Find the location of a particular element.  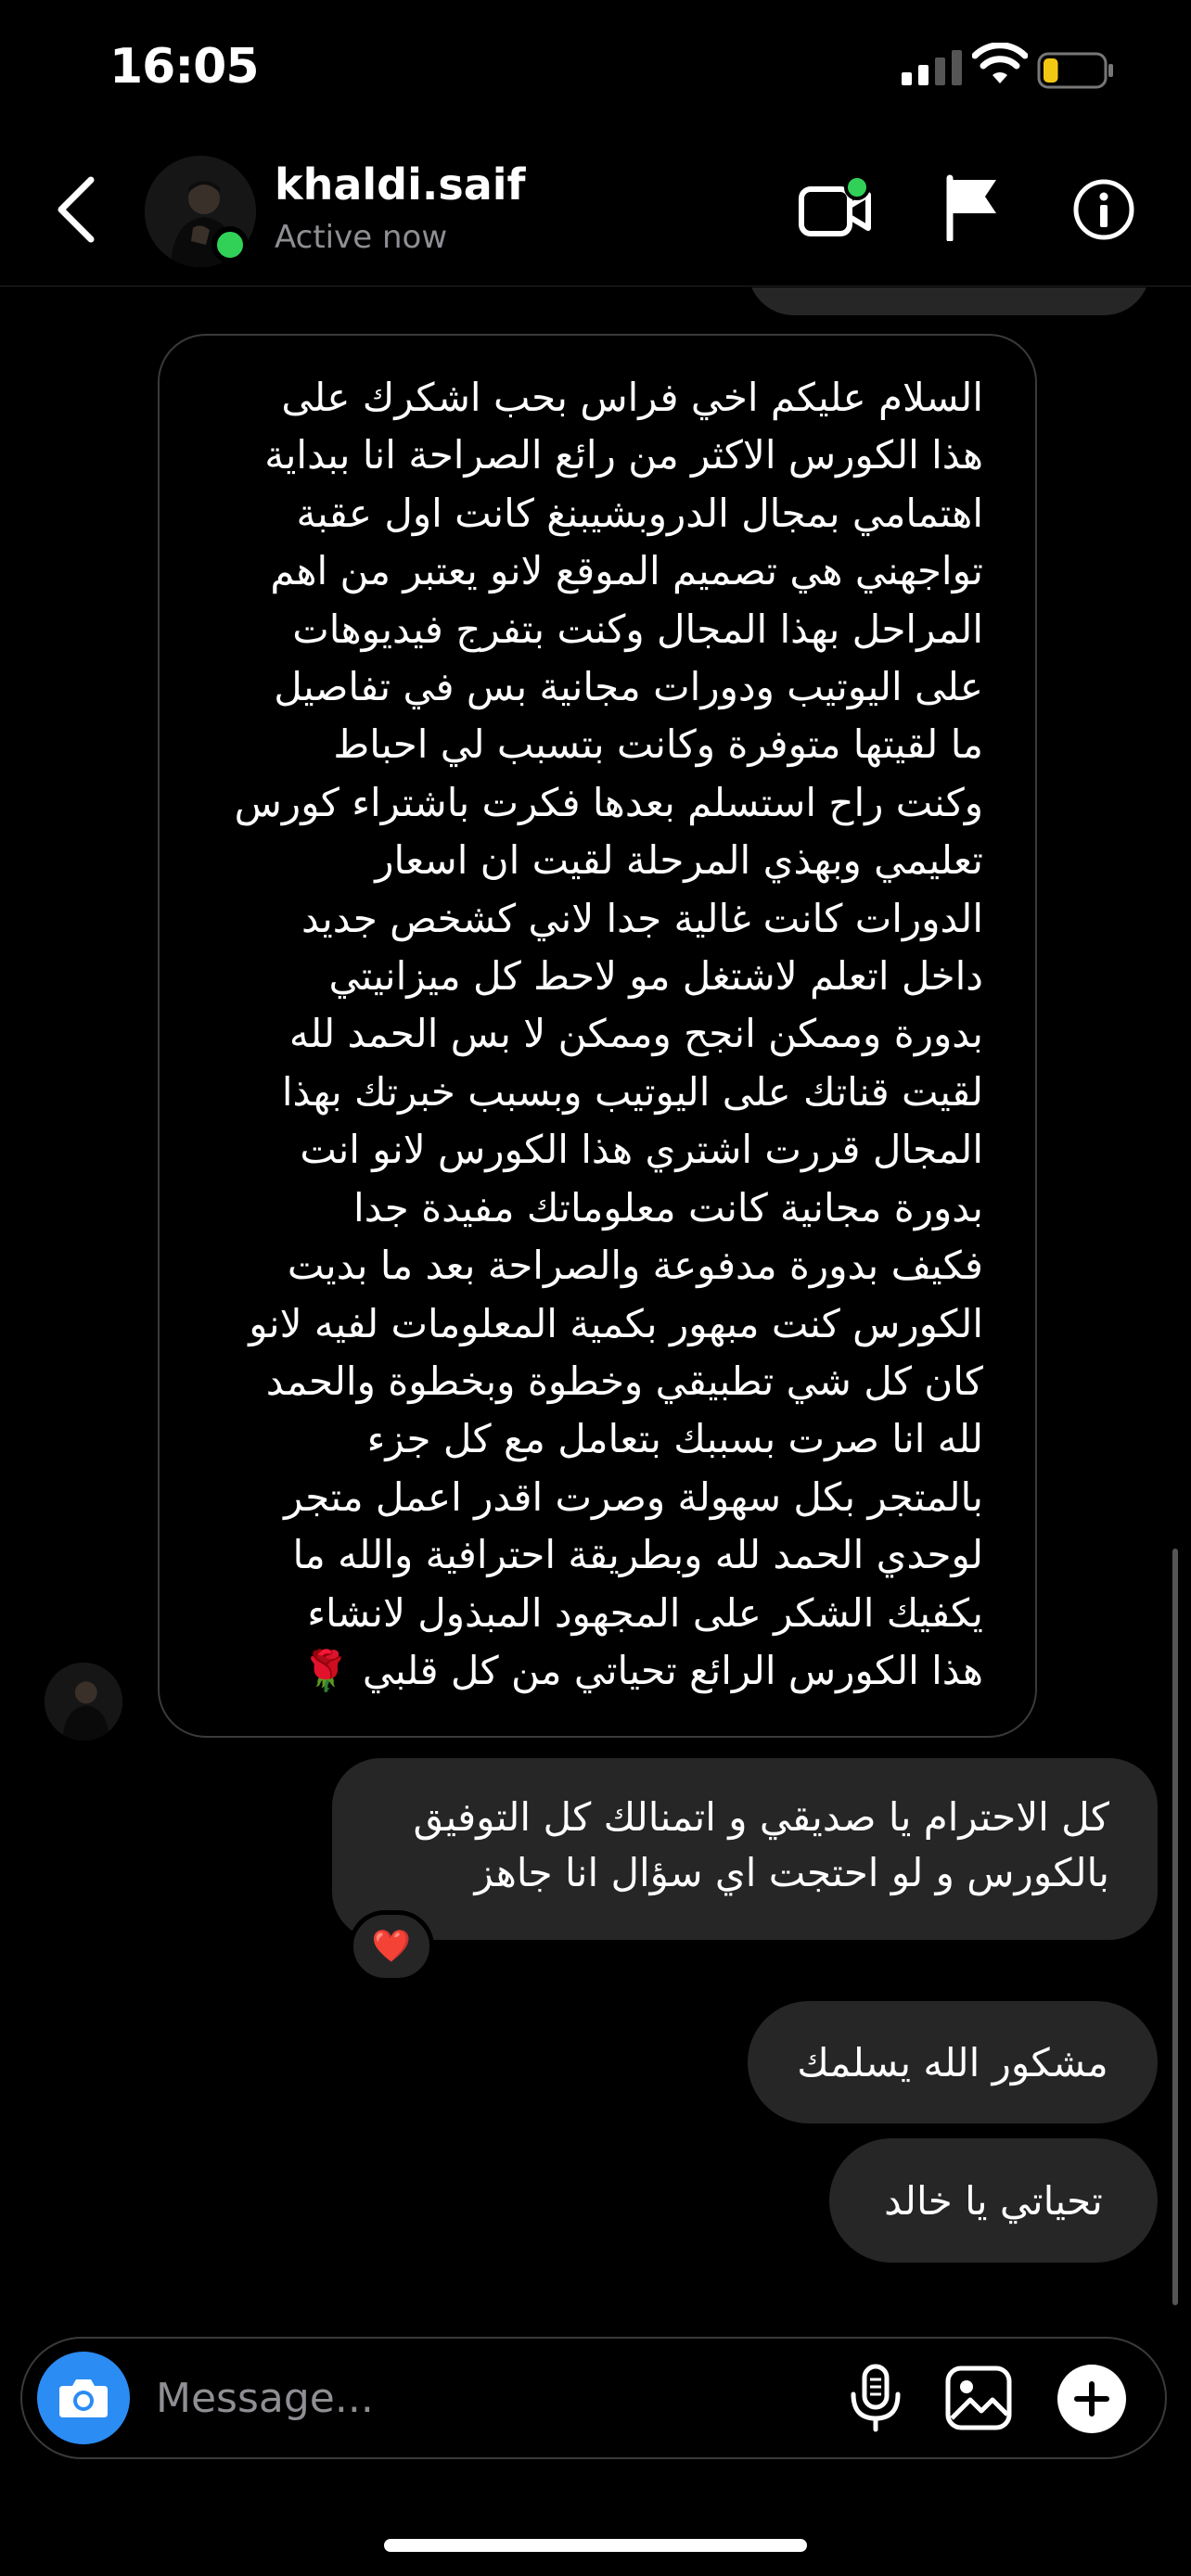

camera-button is located at coordinates (83, 2398).